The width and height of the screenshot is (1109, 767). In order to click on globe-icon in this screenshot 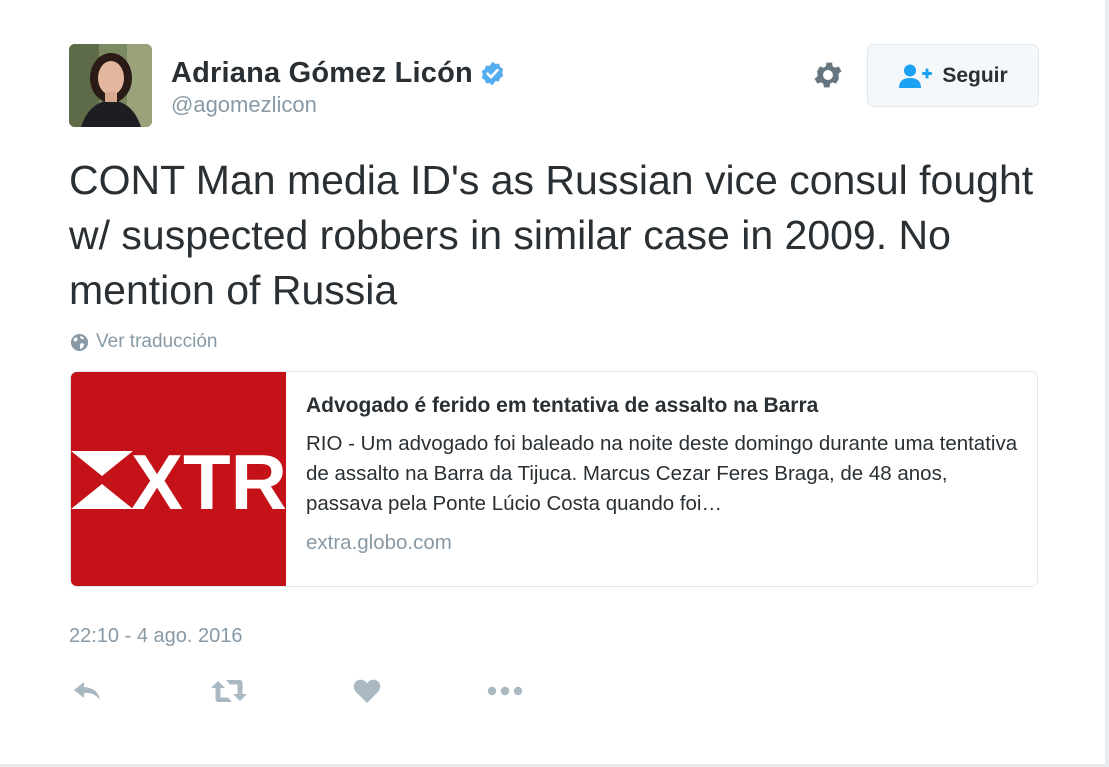, I will do `click(79, 342)`.